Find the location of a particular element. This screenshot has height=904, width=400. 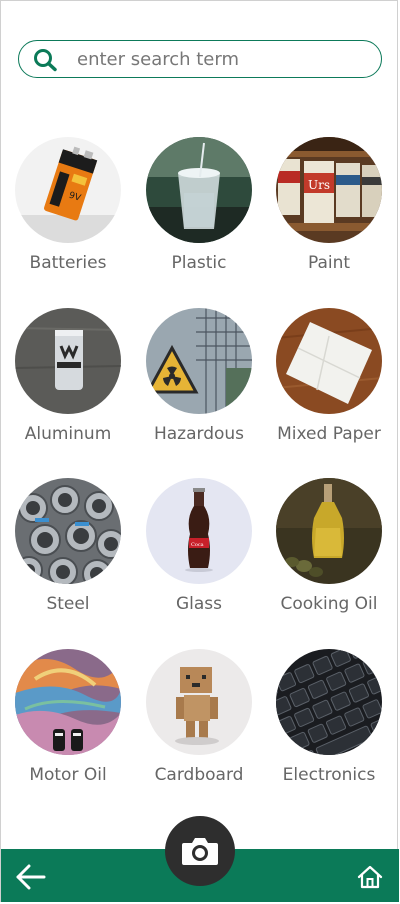

category-label: Aluminum is located at coordinates (68, 434).